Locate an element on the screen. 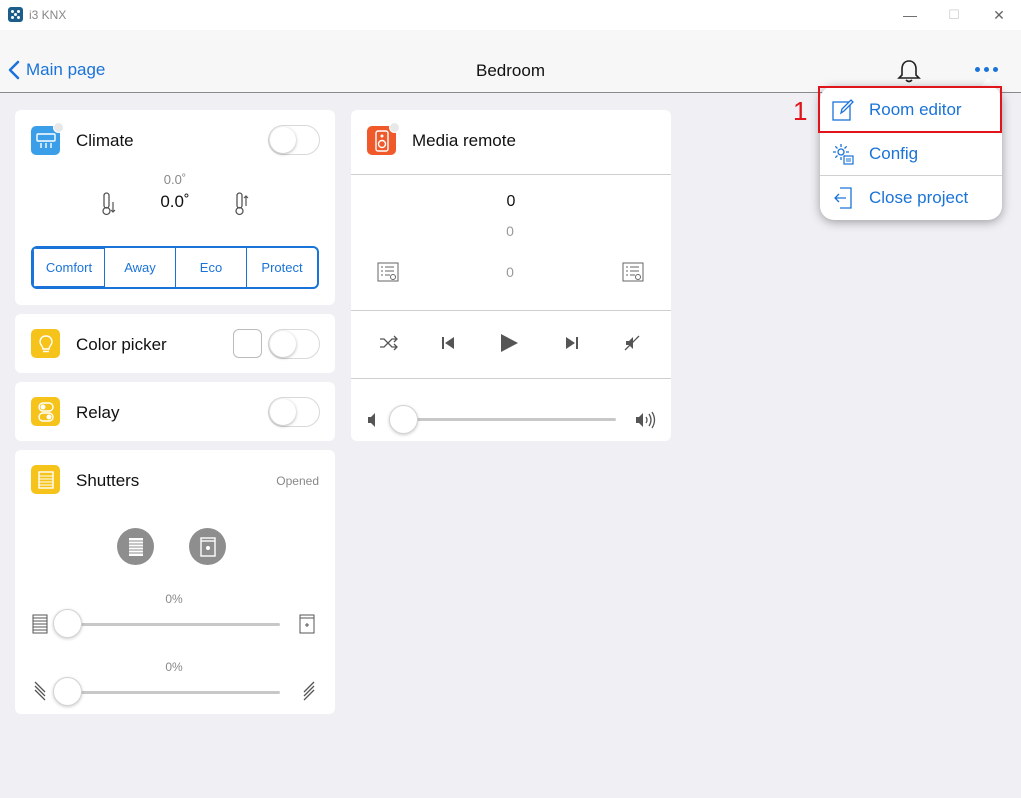  shuffle-icon is located at coordinates (389, 343).